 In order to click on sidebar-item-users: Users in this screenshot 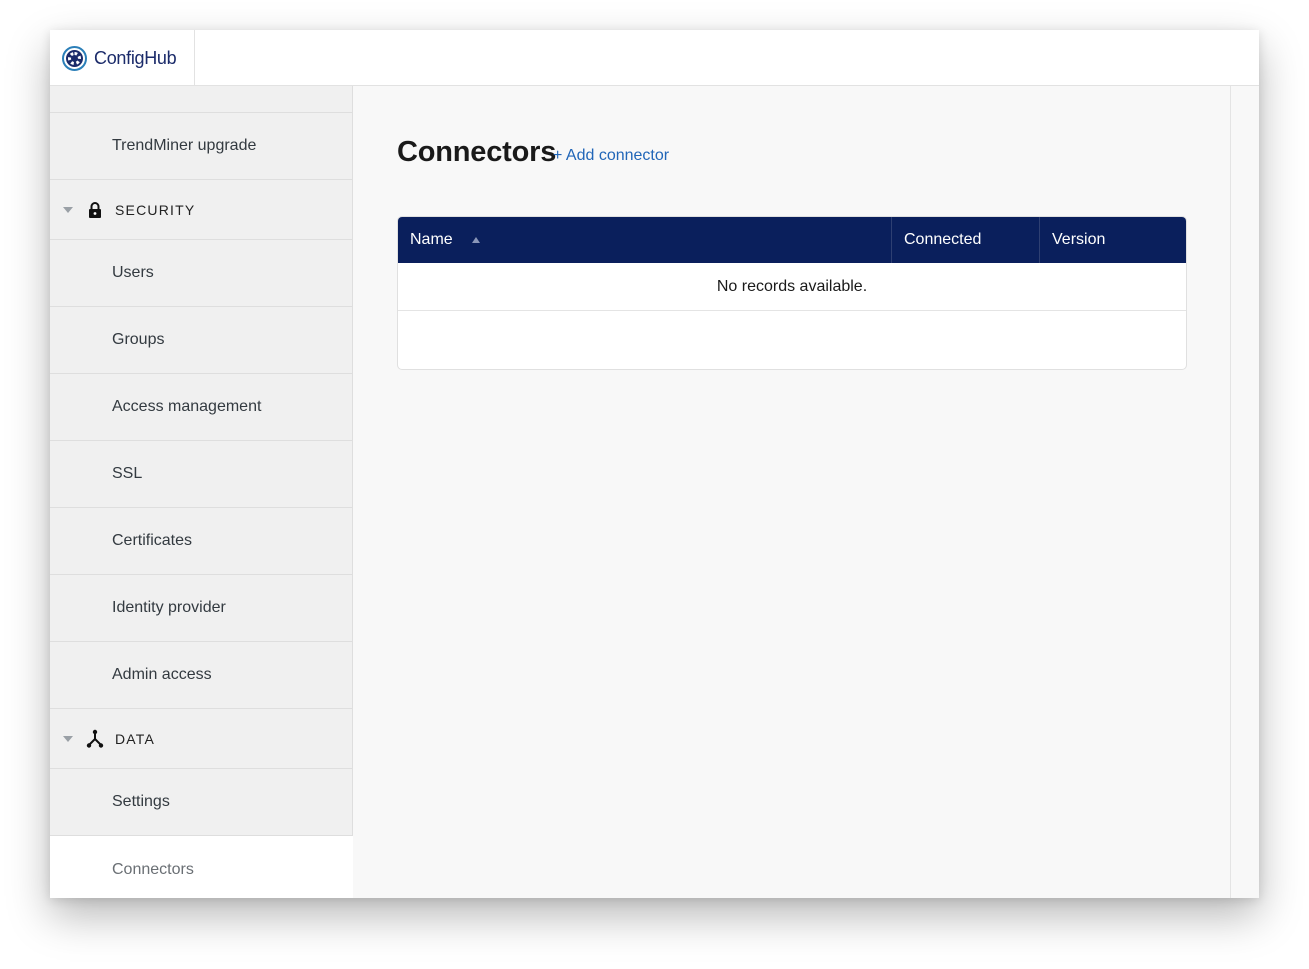, I will do `click(201, 273)`.